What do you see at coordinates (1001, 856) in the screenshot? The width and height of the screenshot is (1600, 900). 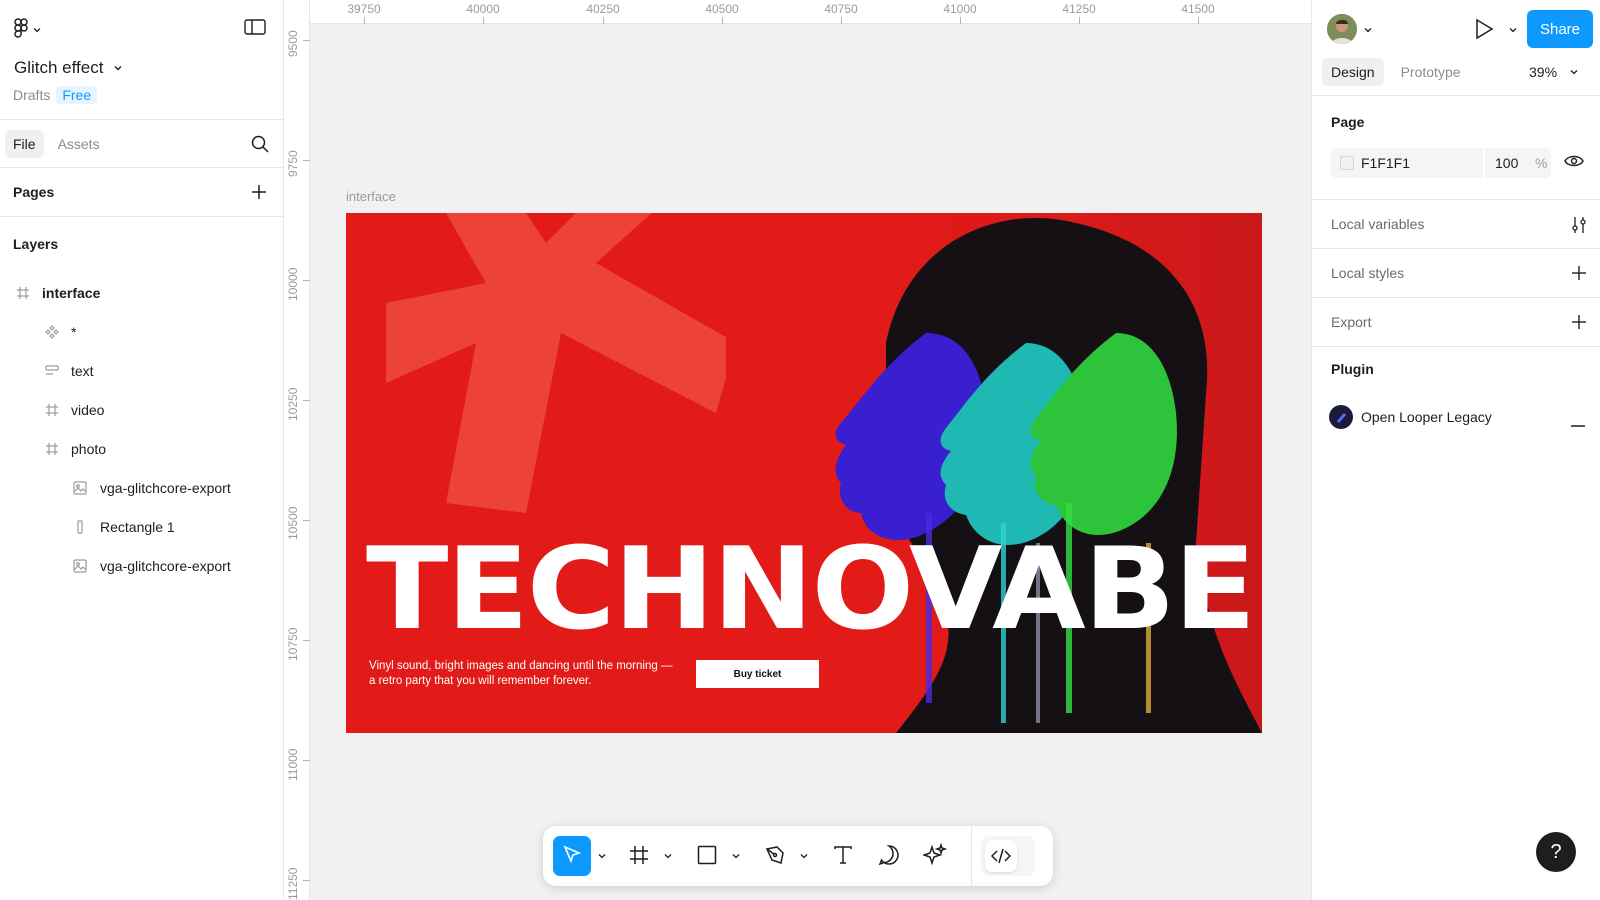 I see `code-icon` at bounding box center [1001, 856].